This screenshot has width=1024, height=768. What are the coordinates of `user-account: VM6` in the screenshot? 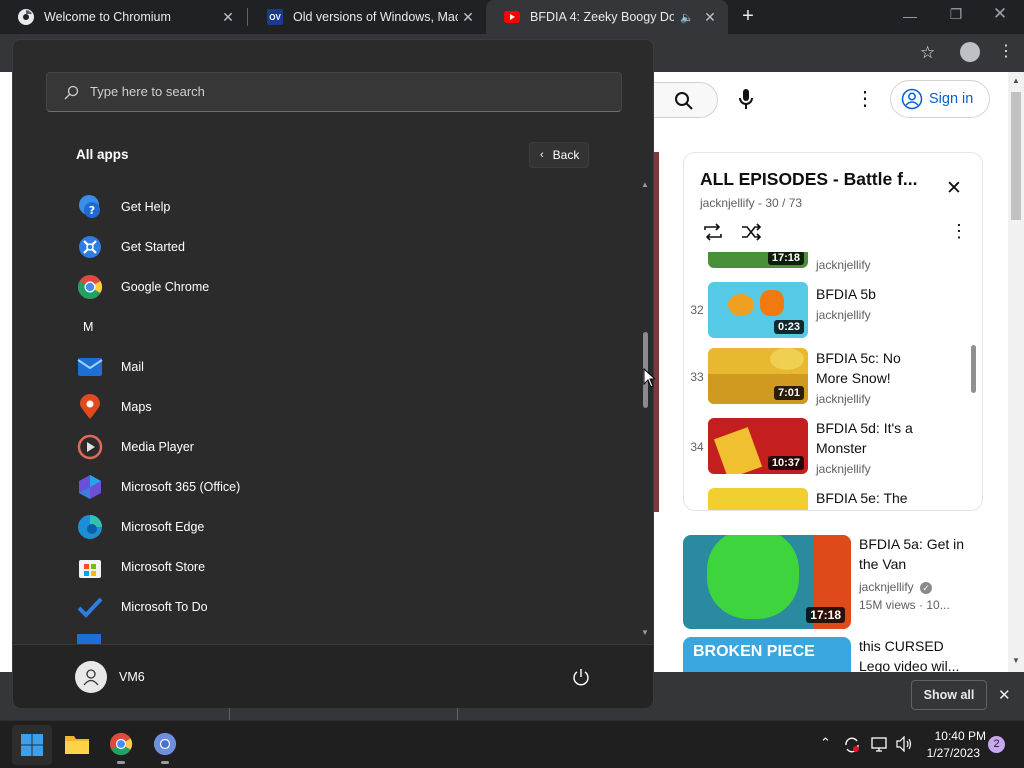 It's located at (110, 677).